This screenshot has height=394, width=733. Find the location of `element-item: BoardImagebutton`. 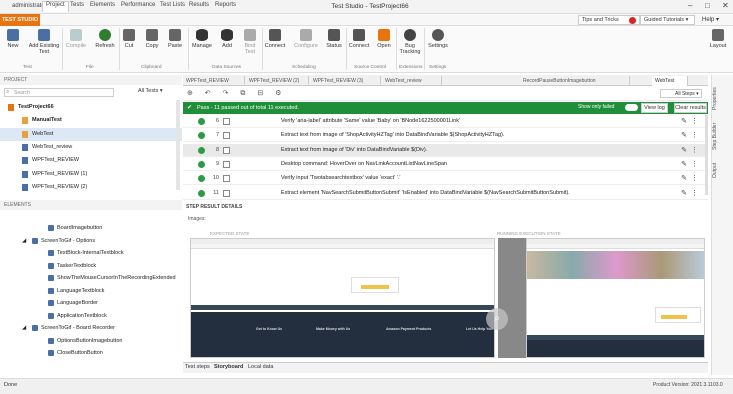

element-item: BoardImagebutton is located at coordinates (102, 228).